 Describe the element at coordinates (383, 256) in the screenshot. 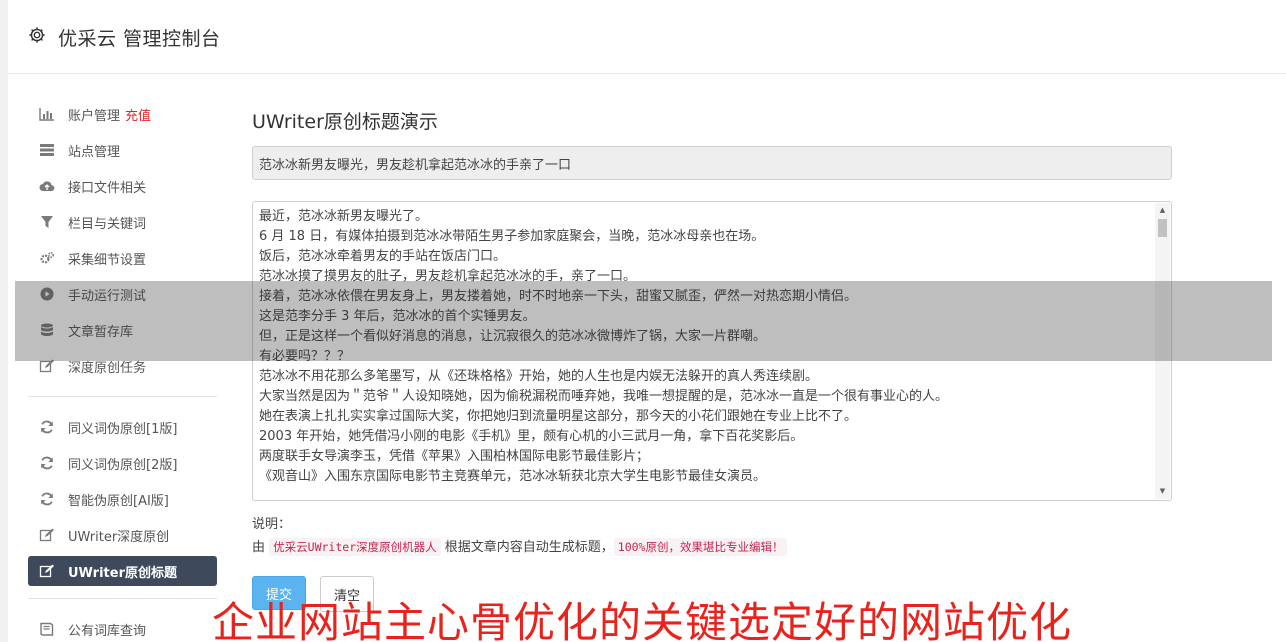

I see `content-line: 饭后，范冰冰牵着男友的手站在饭店门口。` at that location.